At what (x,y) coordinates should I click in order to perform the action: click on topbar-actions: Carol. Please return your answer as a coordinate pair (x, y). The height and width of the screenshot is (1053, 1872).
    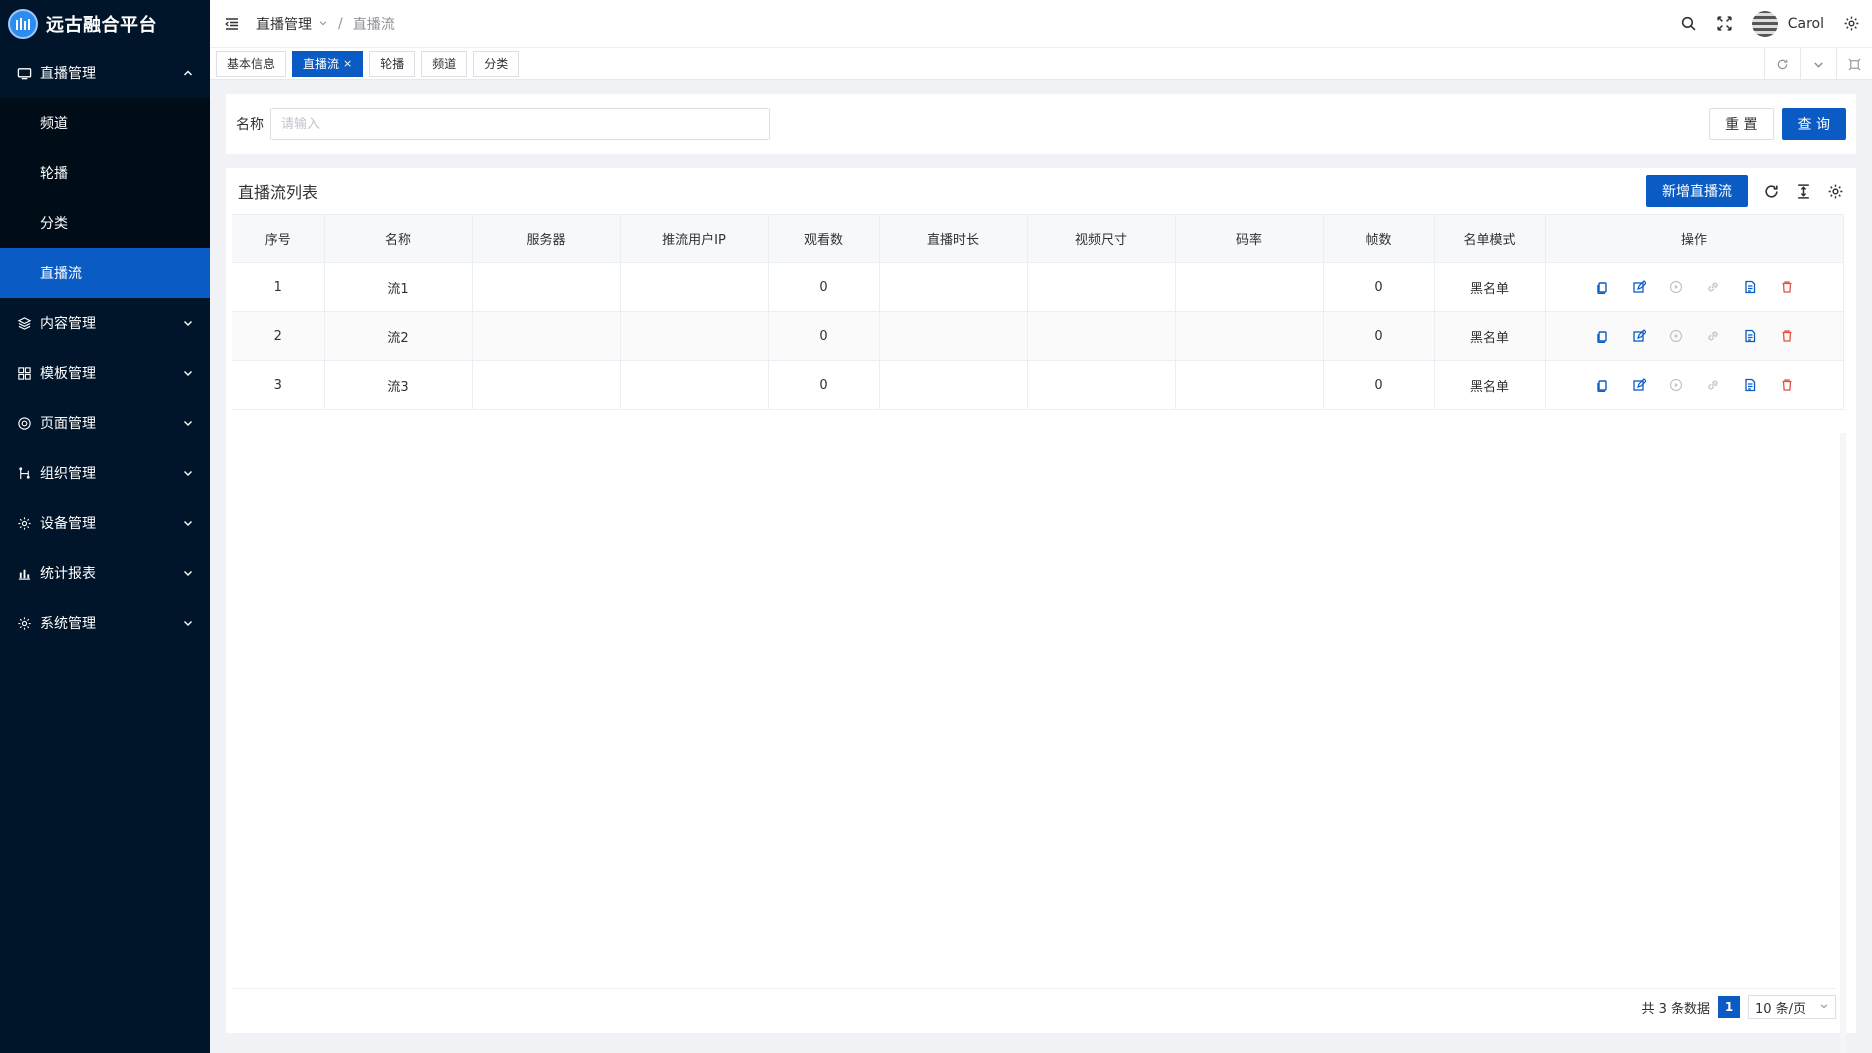
    Looking at the image, I should click on (1770, 23).